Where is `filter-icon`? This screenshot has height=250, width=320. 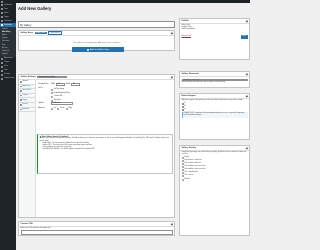 filter-icon is located at coordinates (21, 104).